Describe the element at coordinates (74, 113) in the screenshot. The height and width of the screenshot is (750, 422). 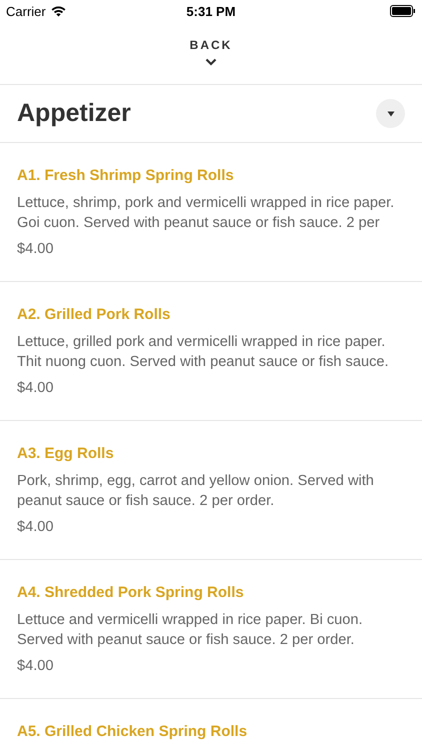
I see `section-title: Appetizer` at that location.